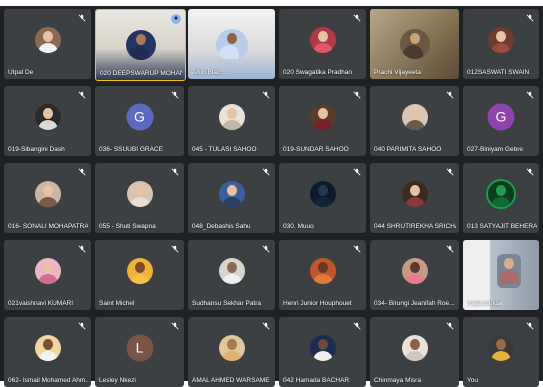  Describe the element at coordinates (141, 73) in the screenshot. I see `participant-name: 020 DEEPSWARUP MOHANTY` at that location.